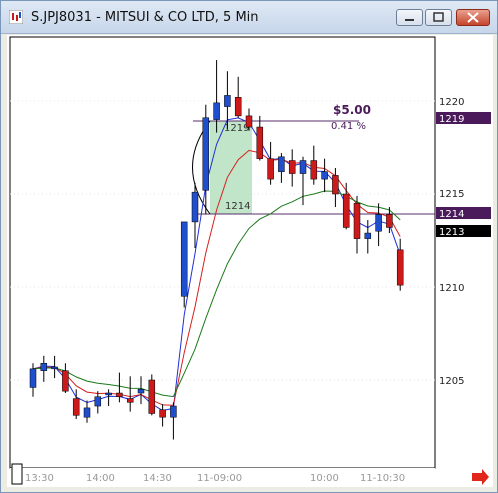 The width and height of the screenshot is (498, 493). What do you see at coordinates (451, 381) in the screenshot?
I see `price-label: 1205` at bounding box center [451, 381].